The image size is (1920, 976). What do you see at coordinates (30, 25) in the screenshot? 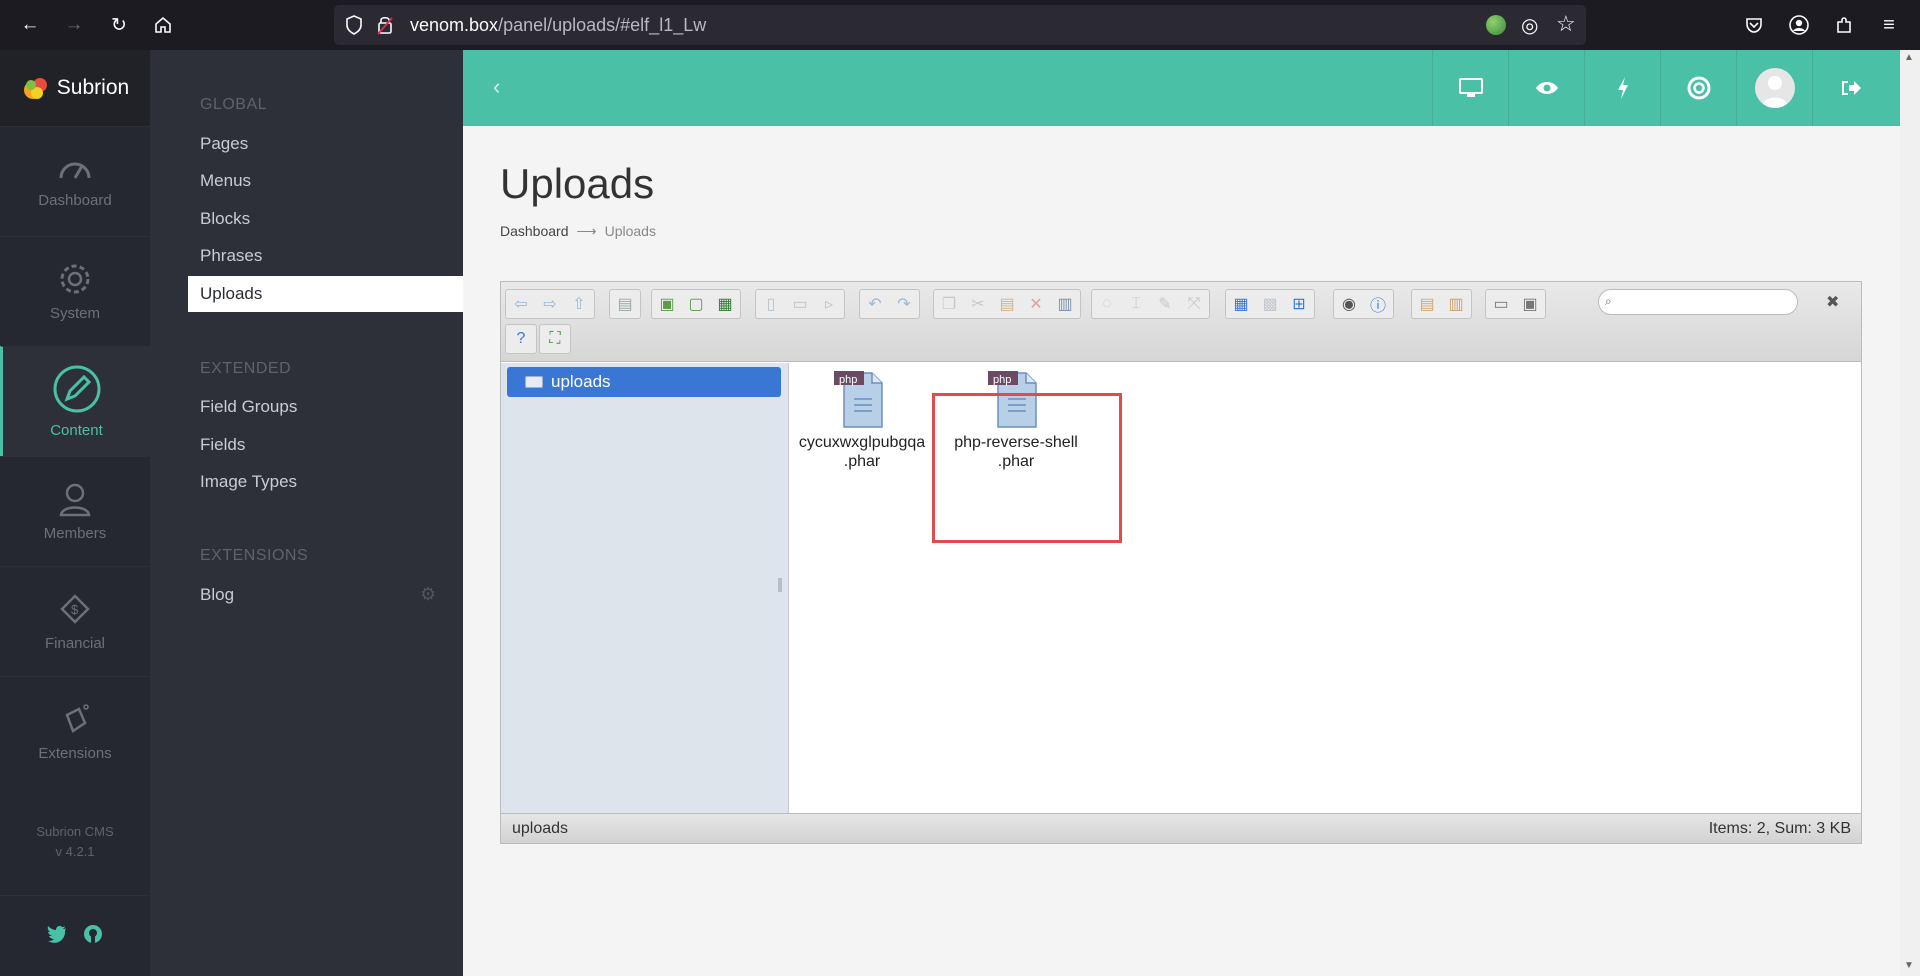
I see `back-icon: ←` at bounding box center [30, 25].